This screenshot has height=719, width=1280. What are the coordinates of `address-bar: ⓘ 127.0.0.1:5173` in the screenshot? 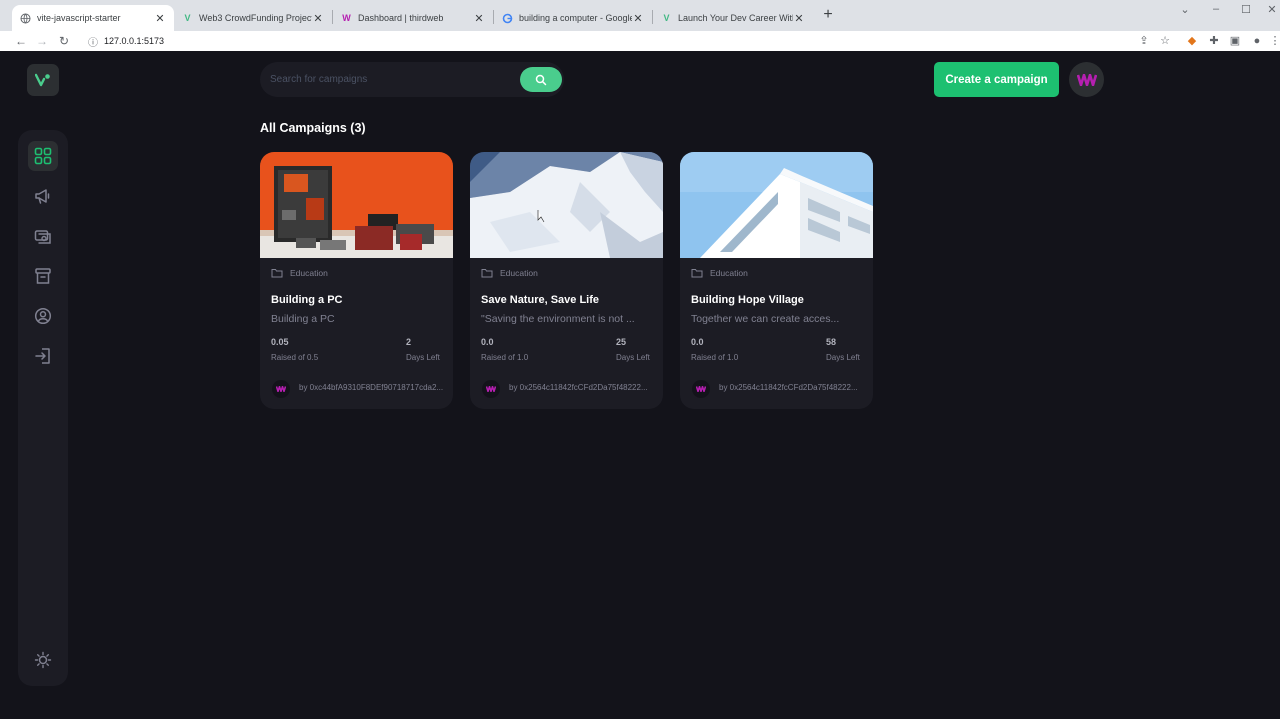 It's located at (630, 41).